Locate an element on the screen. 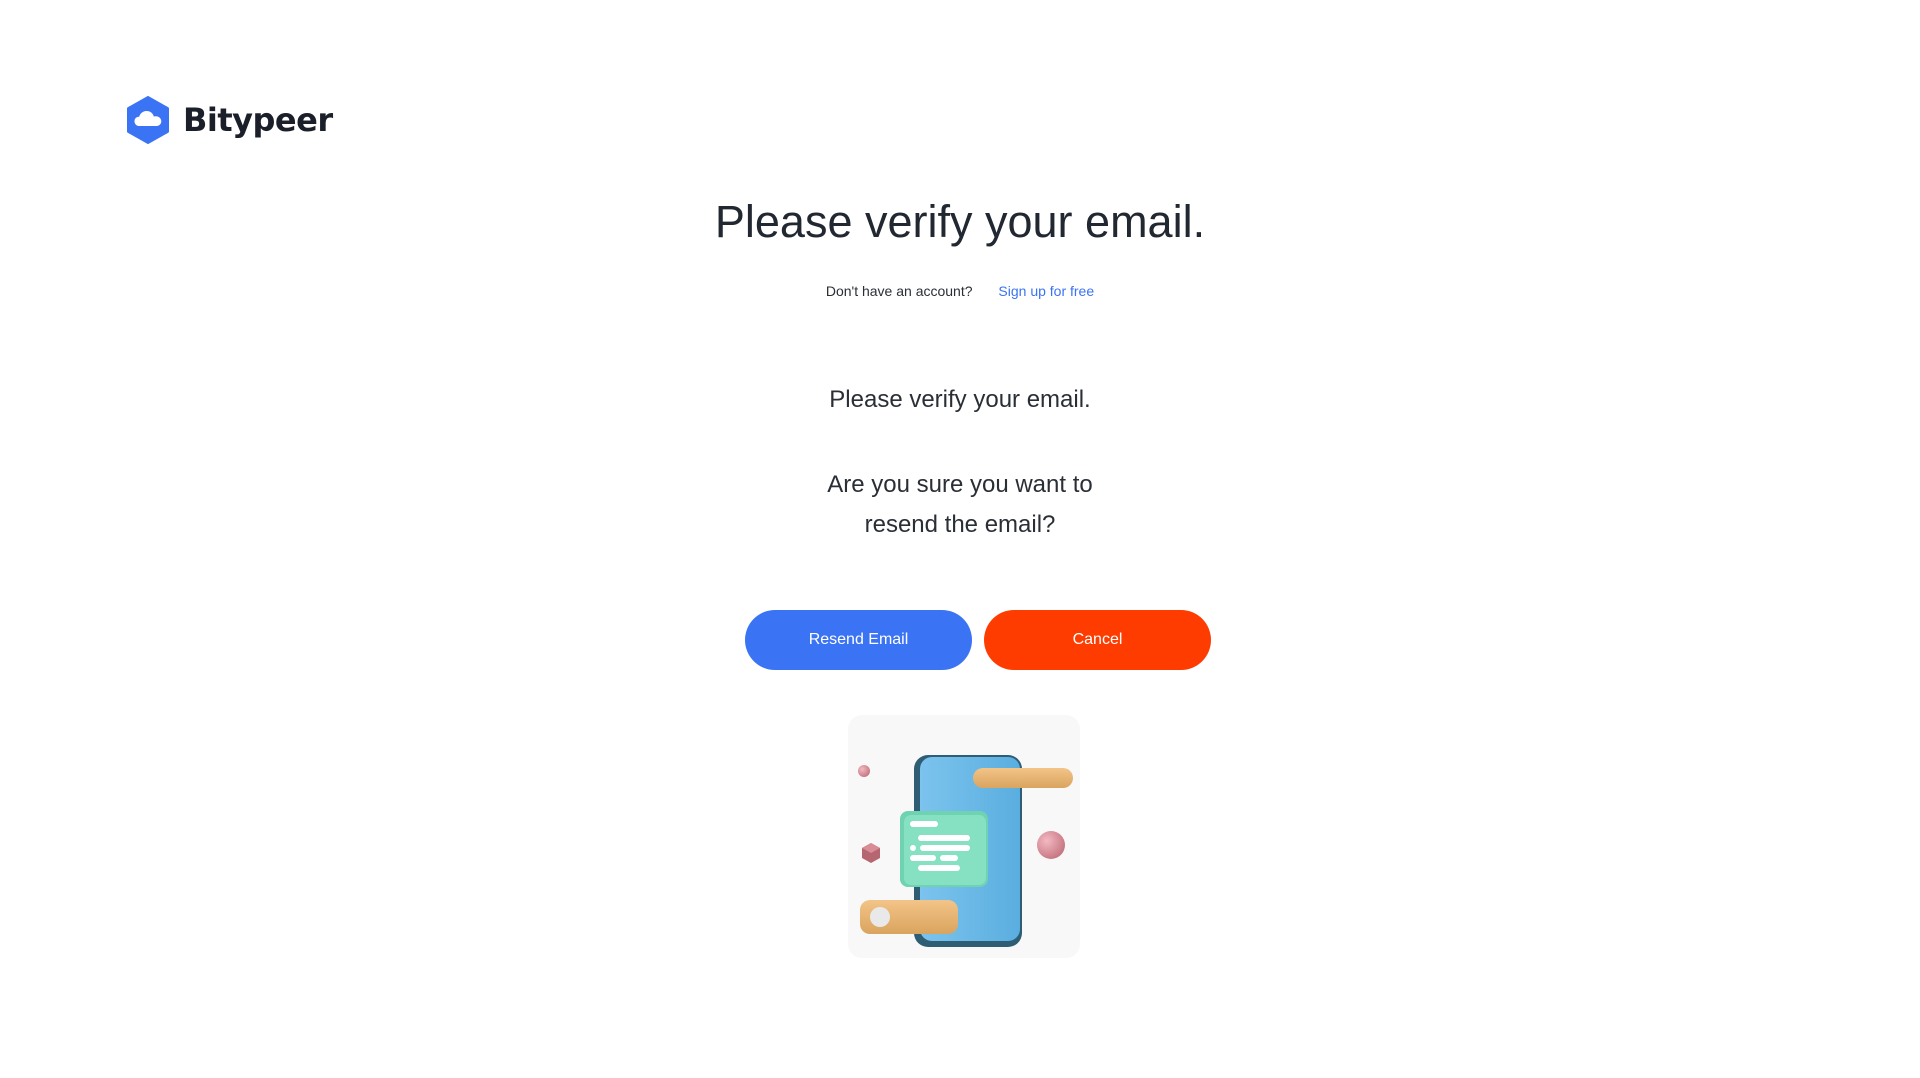  brand-logo: Bitypeer is located at coordinates (229, 120).